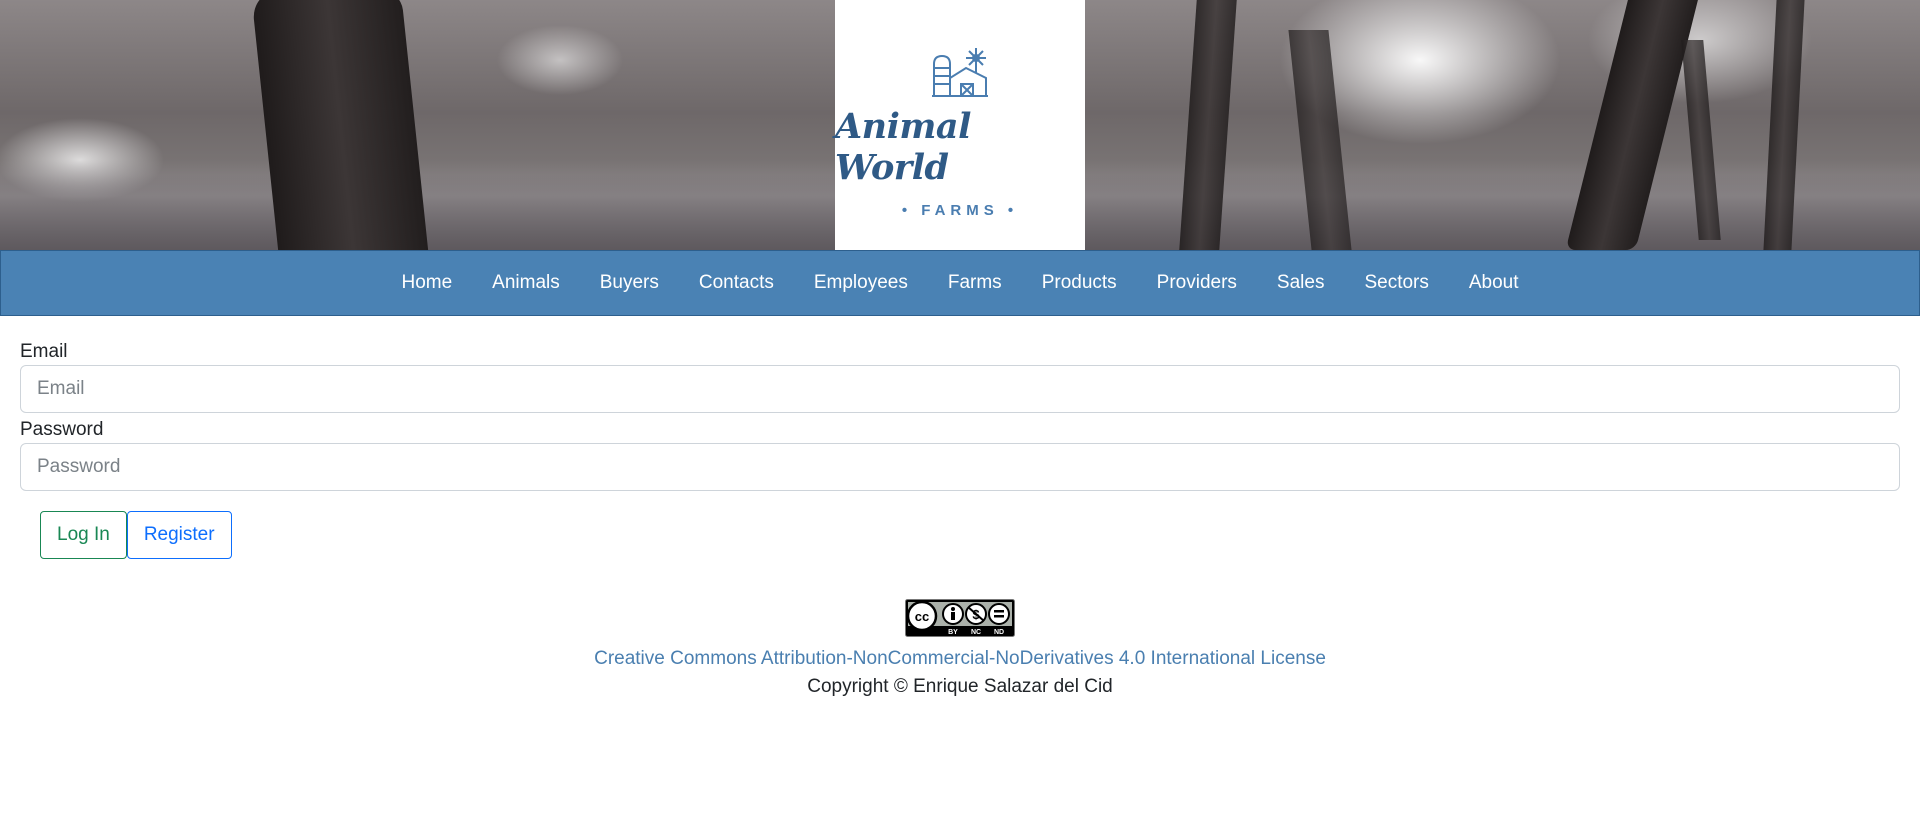  Describe the element at coordinates (960, 618) in the screenshot. I see `cc-license-badge-icon: cc $ BY NC ND` at that location.